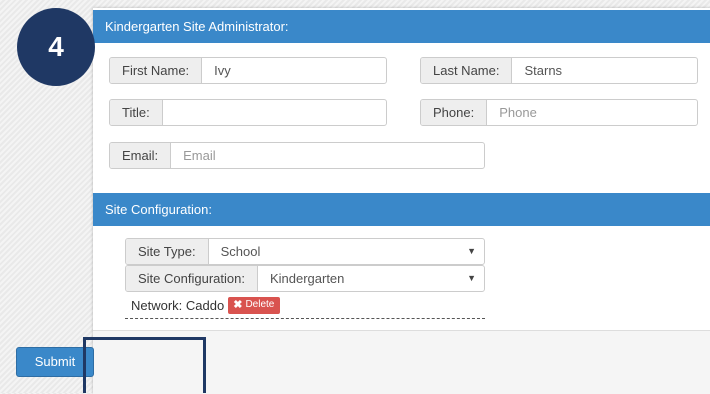  Describe the element at coordinates (136, 112) in the screenshot. I see `title-label: Title:` at that location.